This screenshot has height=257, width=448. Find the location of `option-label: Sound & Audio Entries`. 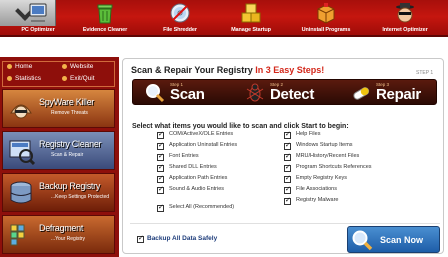

option-label: Sound & Audio Entries is located at coordinates (197, 189).